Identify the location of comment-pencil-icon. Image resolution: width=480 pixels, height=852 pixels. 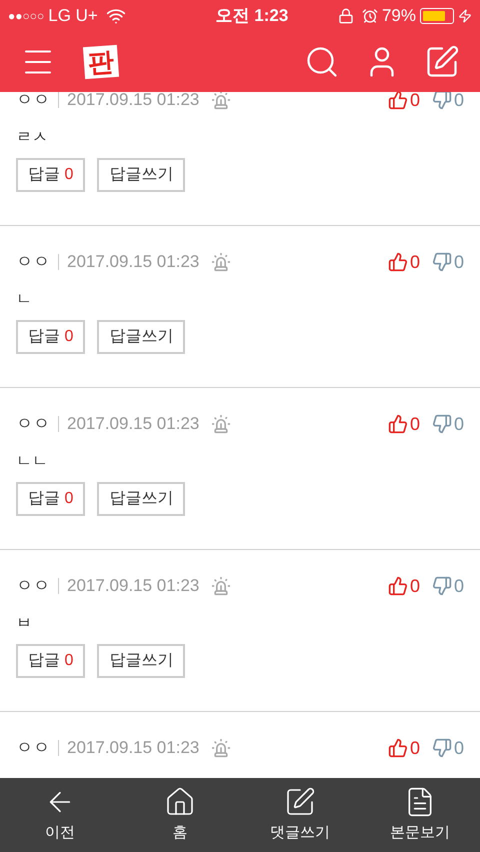
(300, 802).